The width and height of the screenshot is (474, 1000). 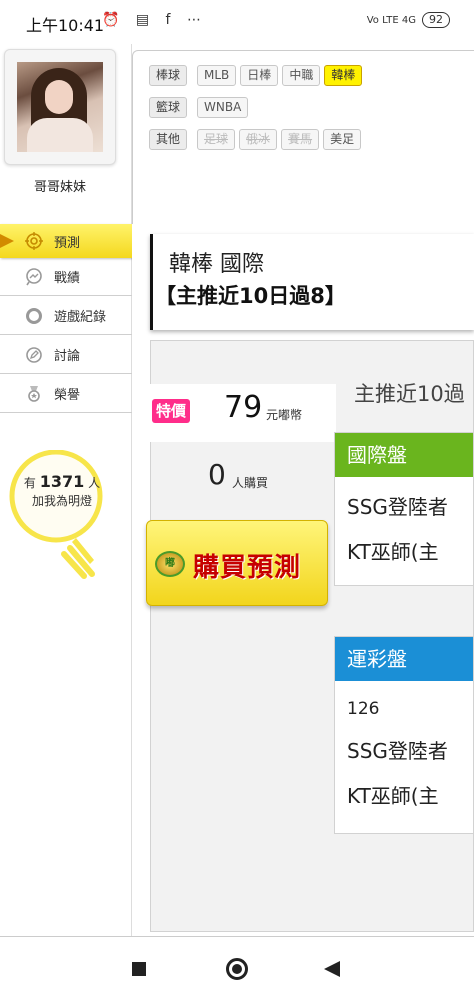 I want to click on buy-prediction-label: 購買預測, so click(x=247, y=568).